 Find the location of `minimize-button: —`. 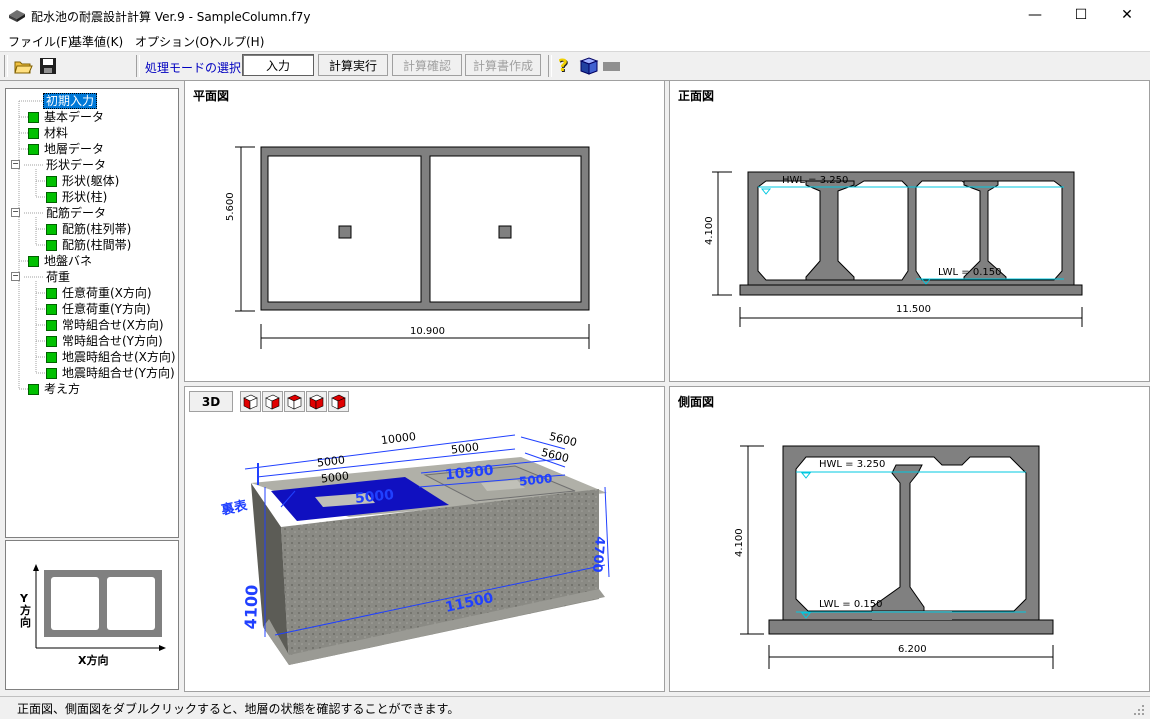

minimize-button: — is located at coordinates (1035, 15).